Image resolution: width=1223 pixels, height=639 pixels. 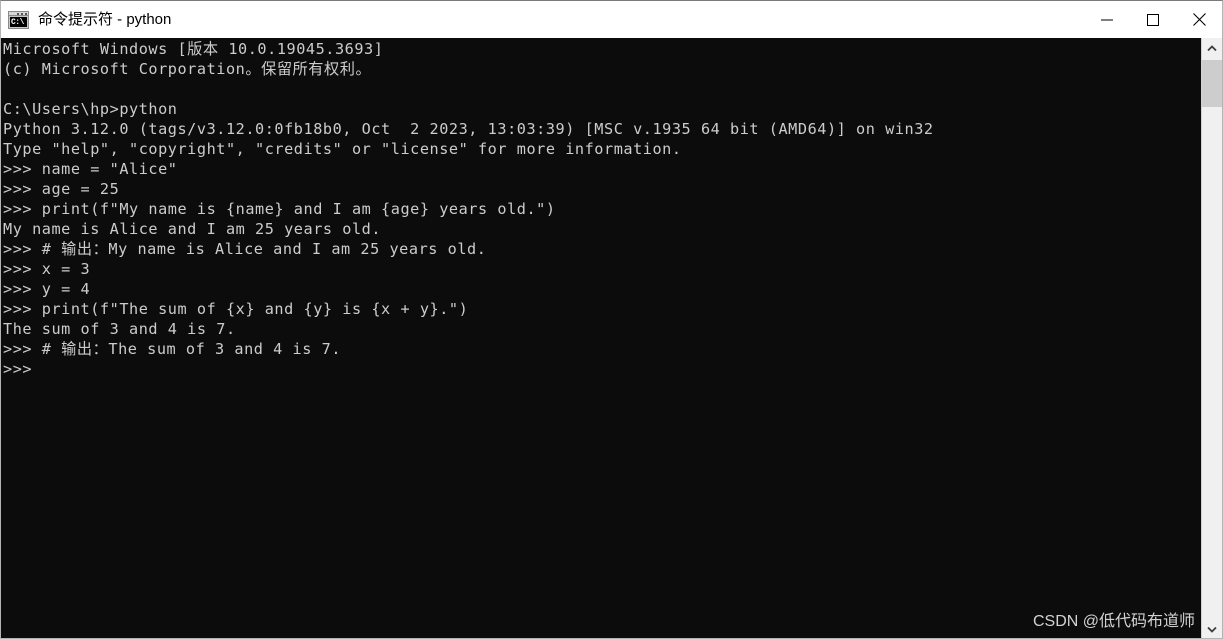 I want to click on minimize-icon, so click(x=1107, y=19).